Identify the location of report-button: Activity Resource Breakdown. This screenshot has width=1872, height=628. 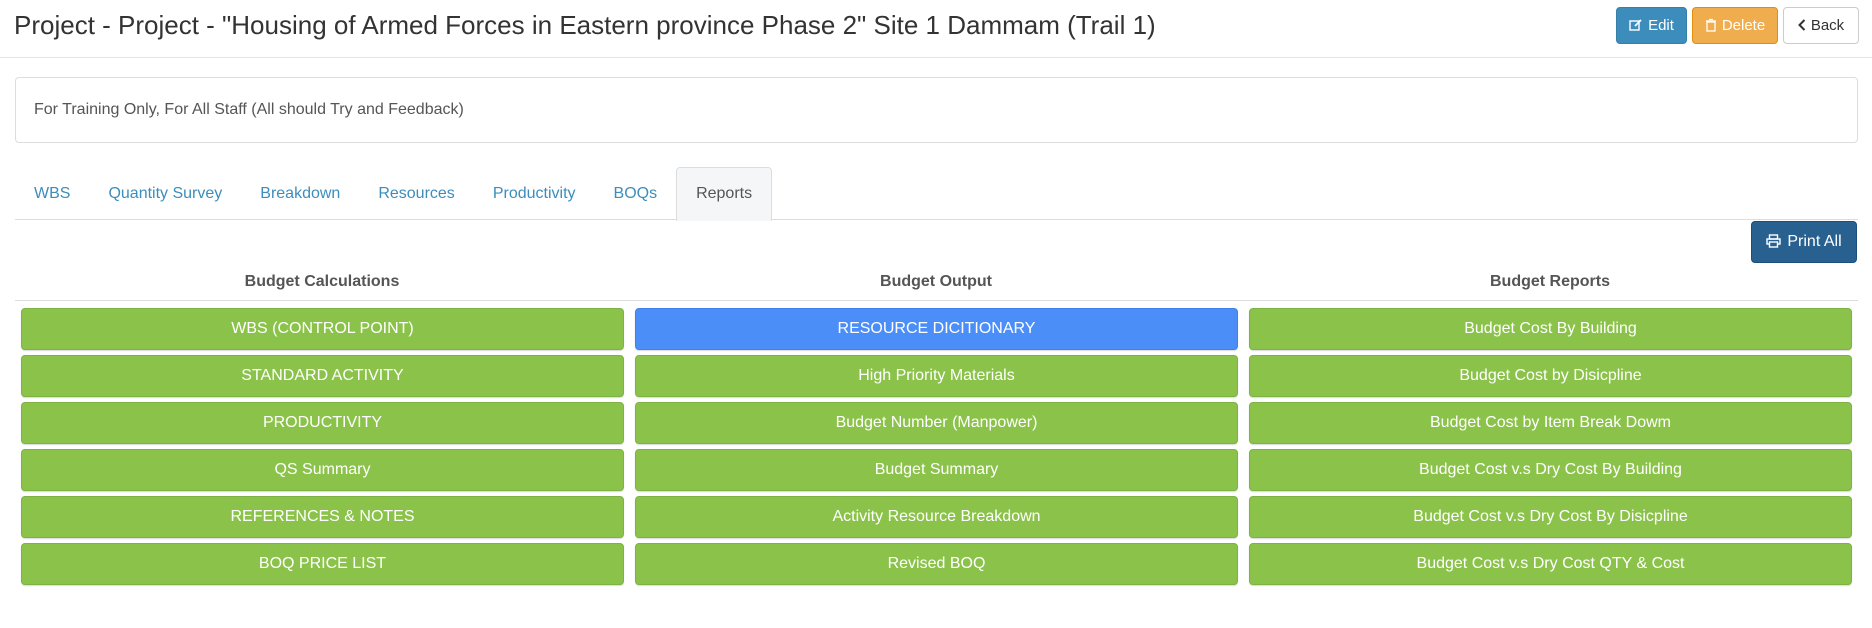
(936, 517).